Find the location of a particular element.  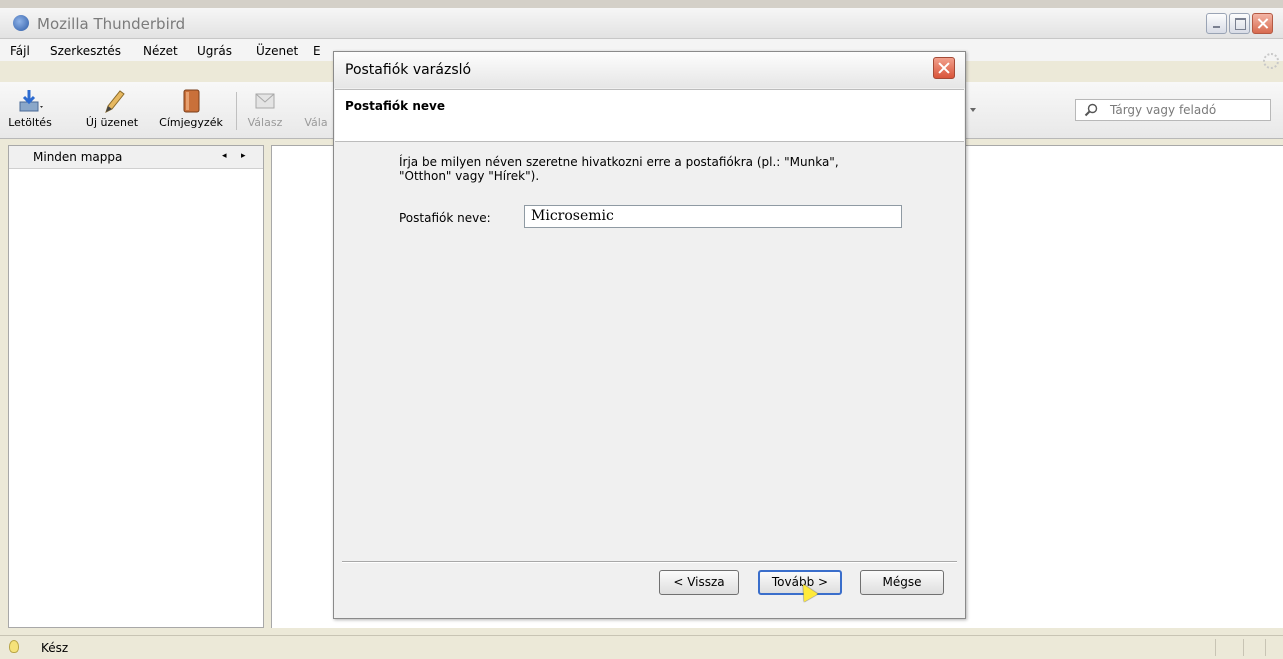

address-book-button: Címjegyzék is located at coordinates (191, 109).